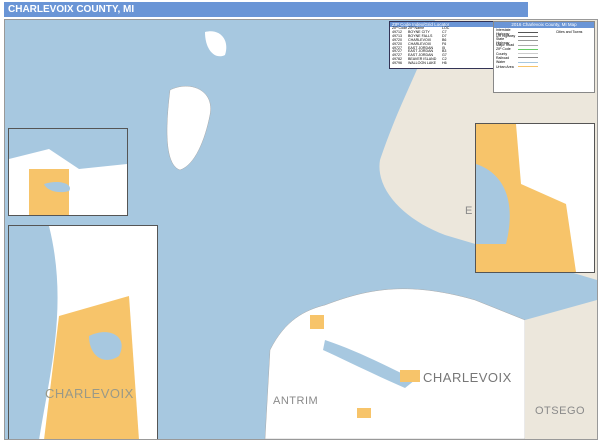  Describe the element at coordinates (364, 413) in the screenshot. I see `urban-east-jordan` at that location.